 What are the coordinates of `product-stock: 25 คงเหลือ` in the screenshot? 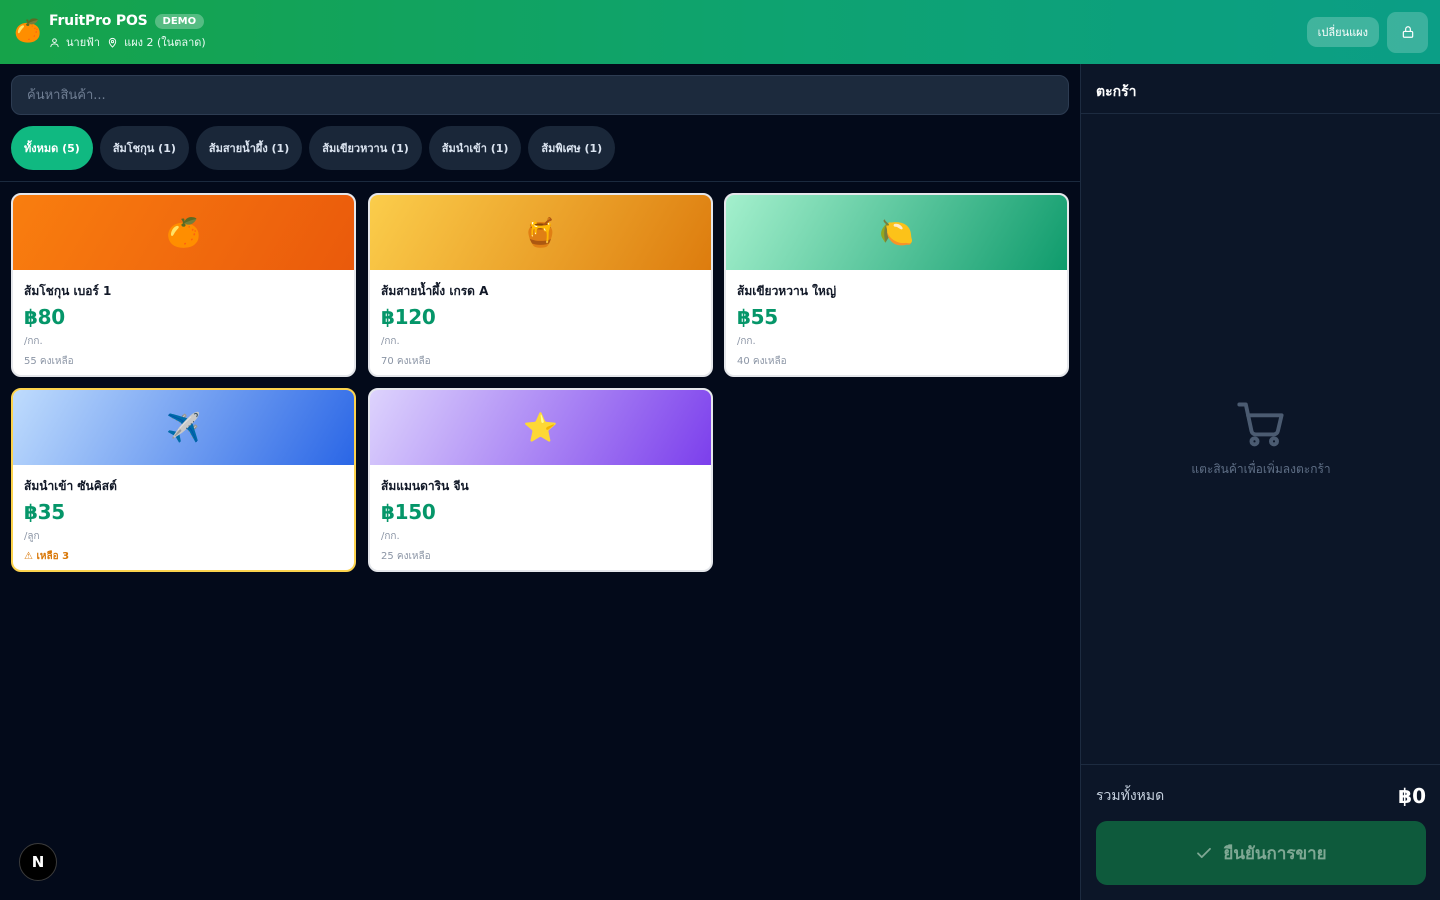 It's located at (406, 556).